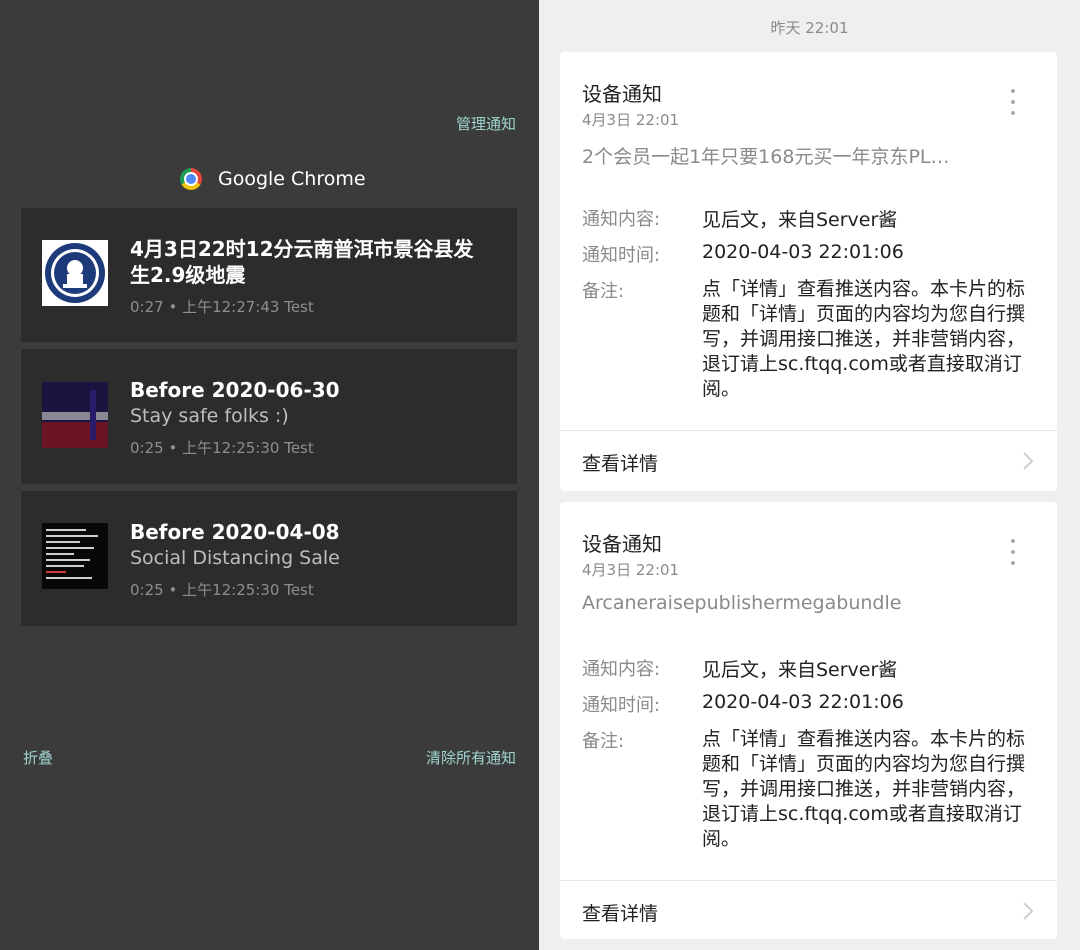  Describe the element at coordinates (235, 390) in the screenshot. I see `notification-title: Before 2020-06-30` at that location.